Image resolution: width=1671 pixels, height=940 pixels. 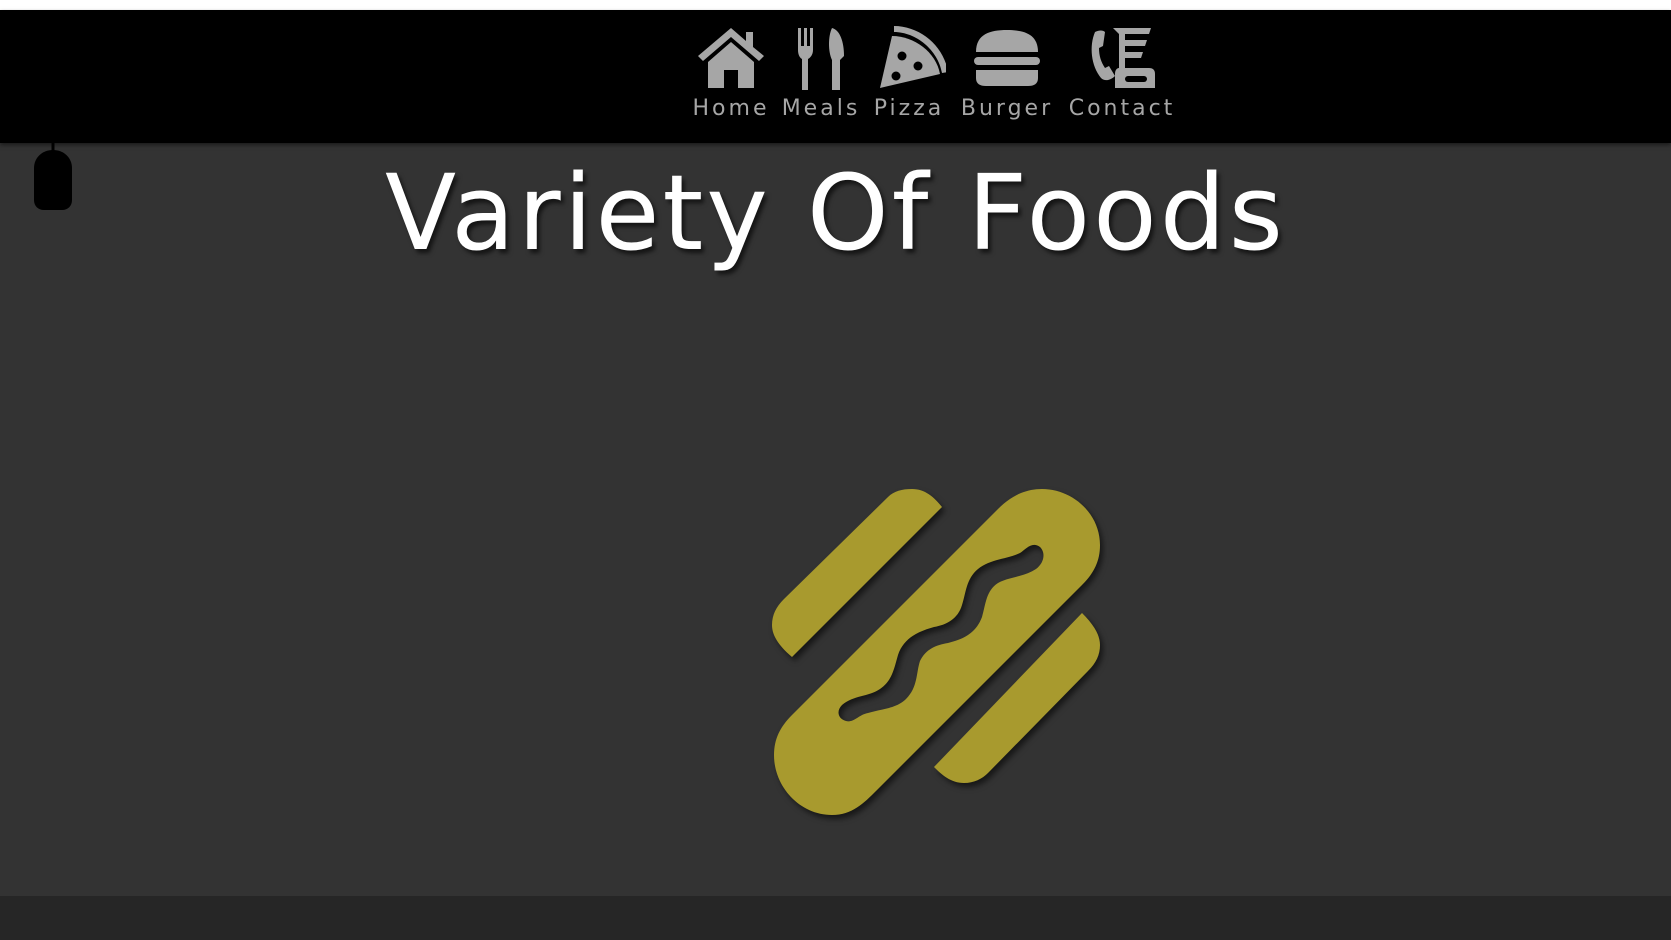 What do you see at coordinates (909, 108) in the screenshot?
I see `nav-label: Pizza` at bounding box center [909, 108].